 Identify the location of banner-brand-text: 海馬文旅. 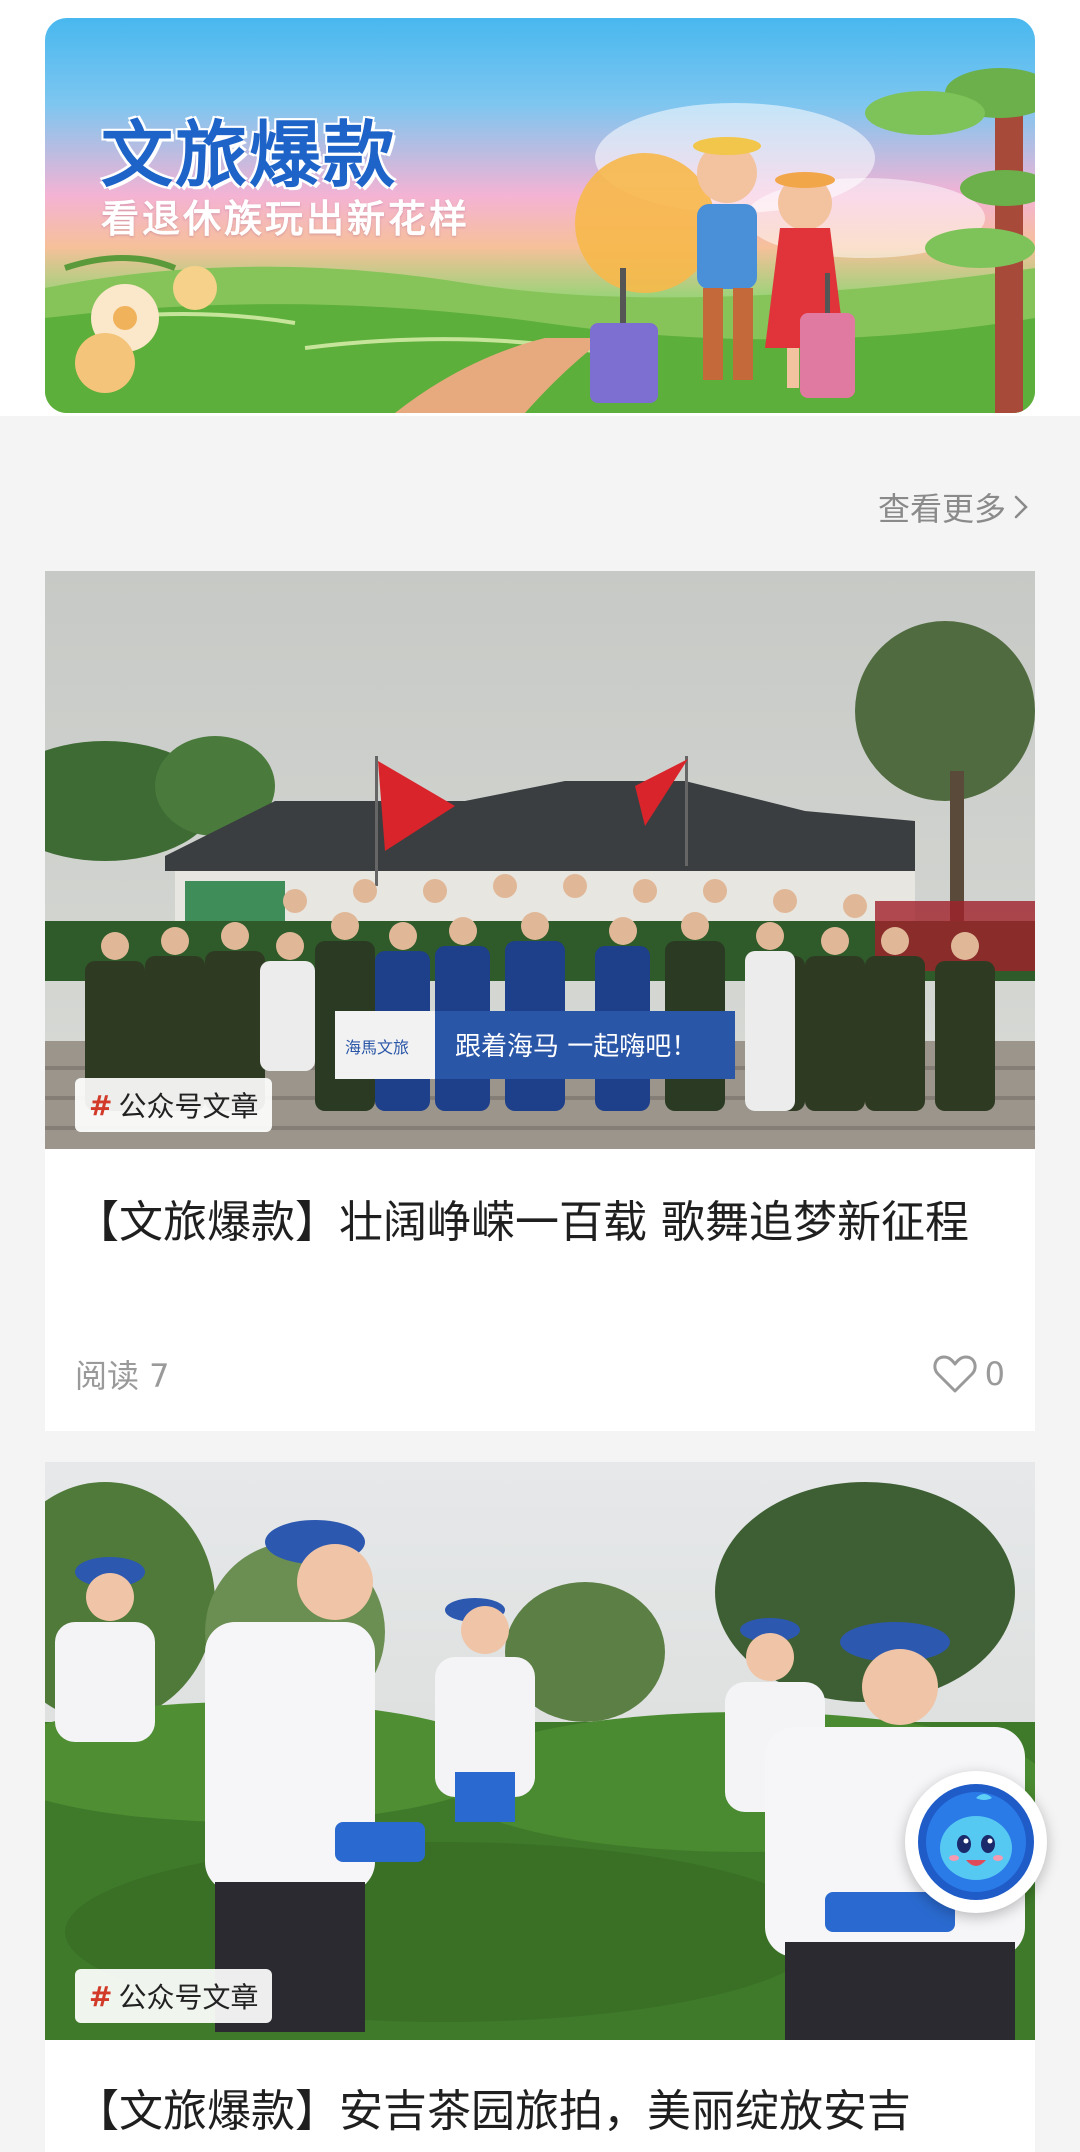
(377, 1047).